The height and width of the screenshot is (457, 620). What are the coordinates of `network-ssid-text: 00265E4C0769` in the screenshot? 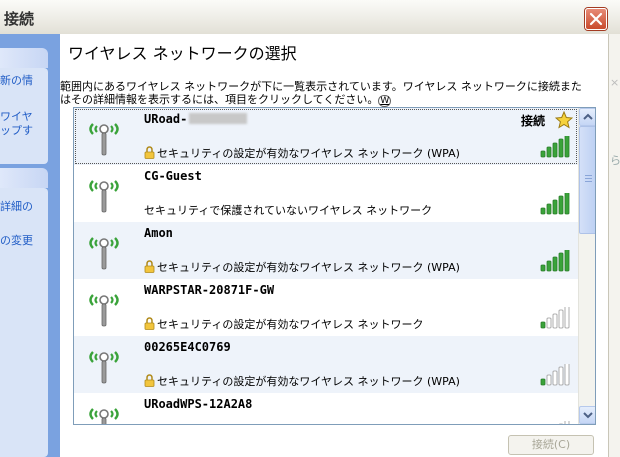 It's located at (187, 347).